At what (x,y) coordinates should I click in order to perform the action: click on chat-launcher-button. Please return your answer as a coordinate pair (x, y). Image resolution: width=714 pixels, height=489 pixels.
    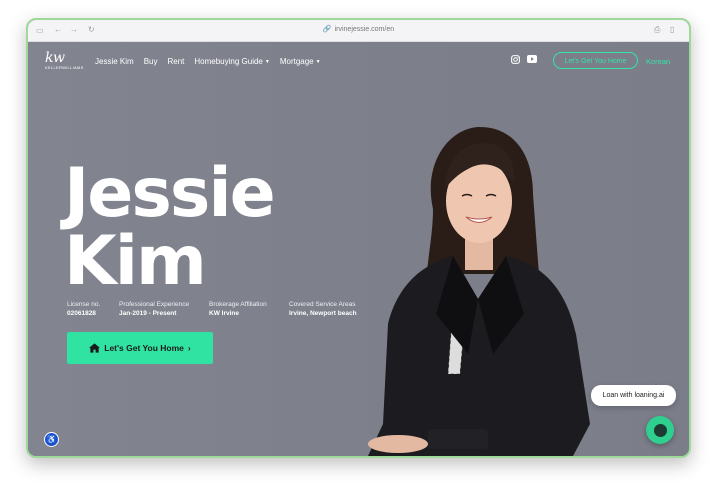
    Looking at the image, I should click on (660, 430).